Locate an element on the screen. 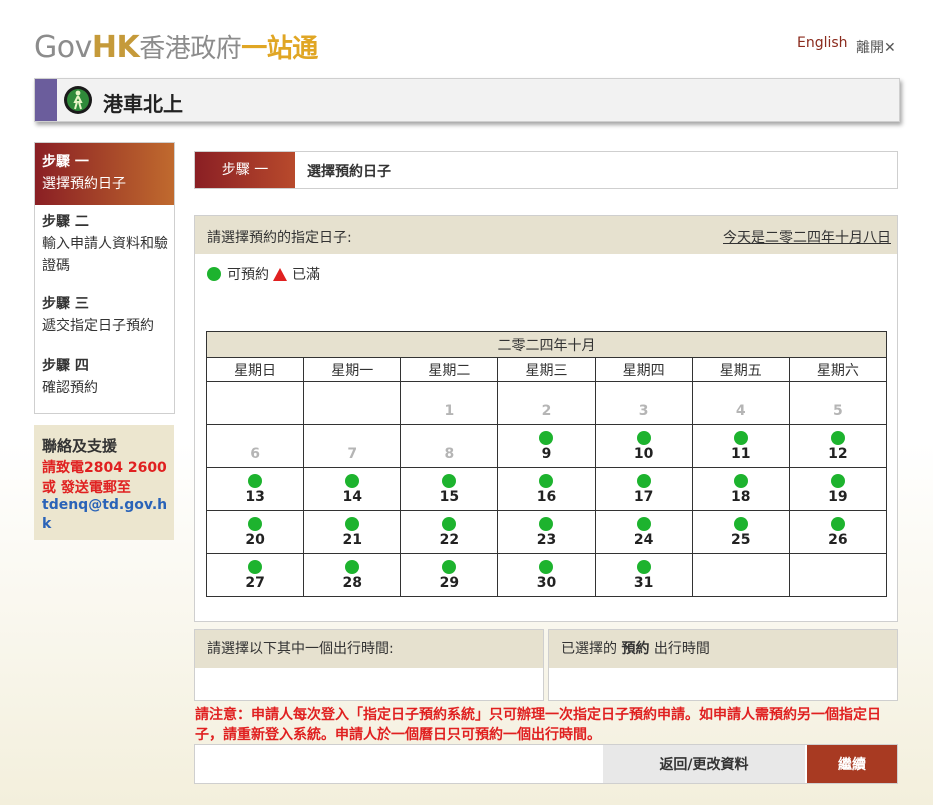  calendar-day-available: 30 is located at coordinates (546, 575).